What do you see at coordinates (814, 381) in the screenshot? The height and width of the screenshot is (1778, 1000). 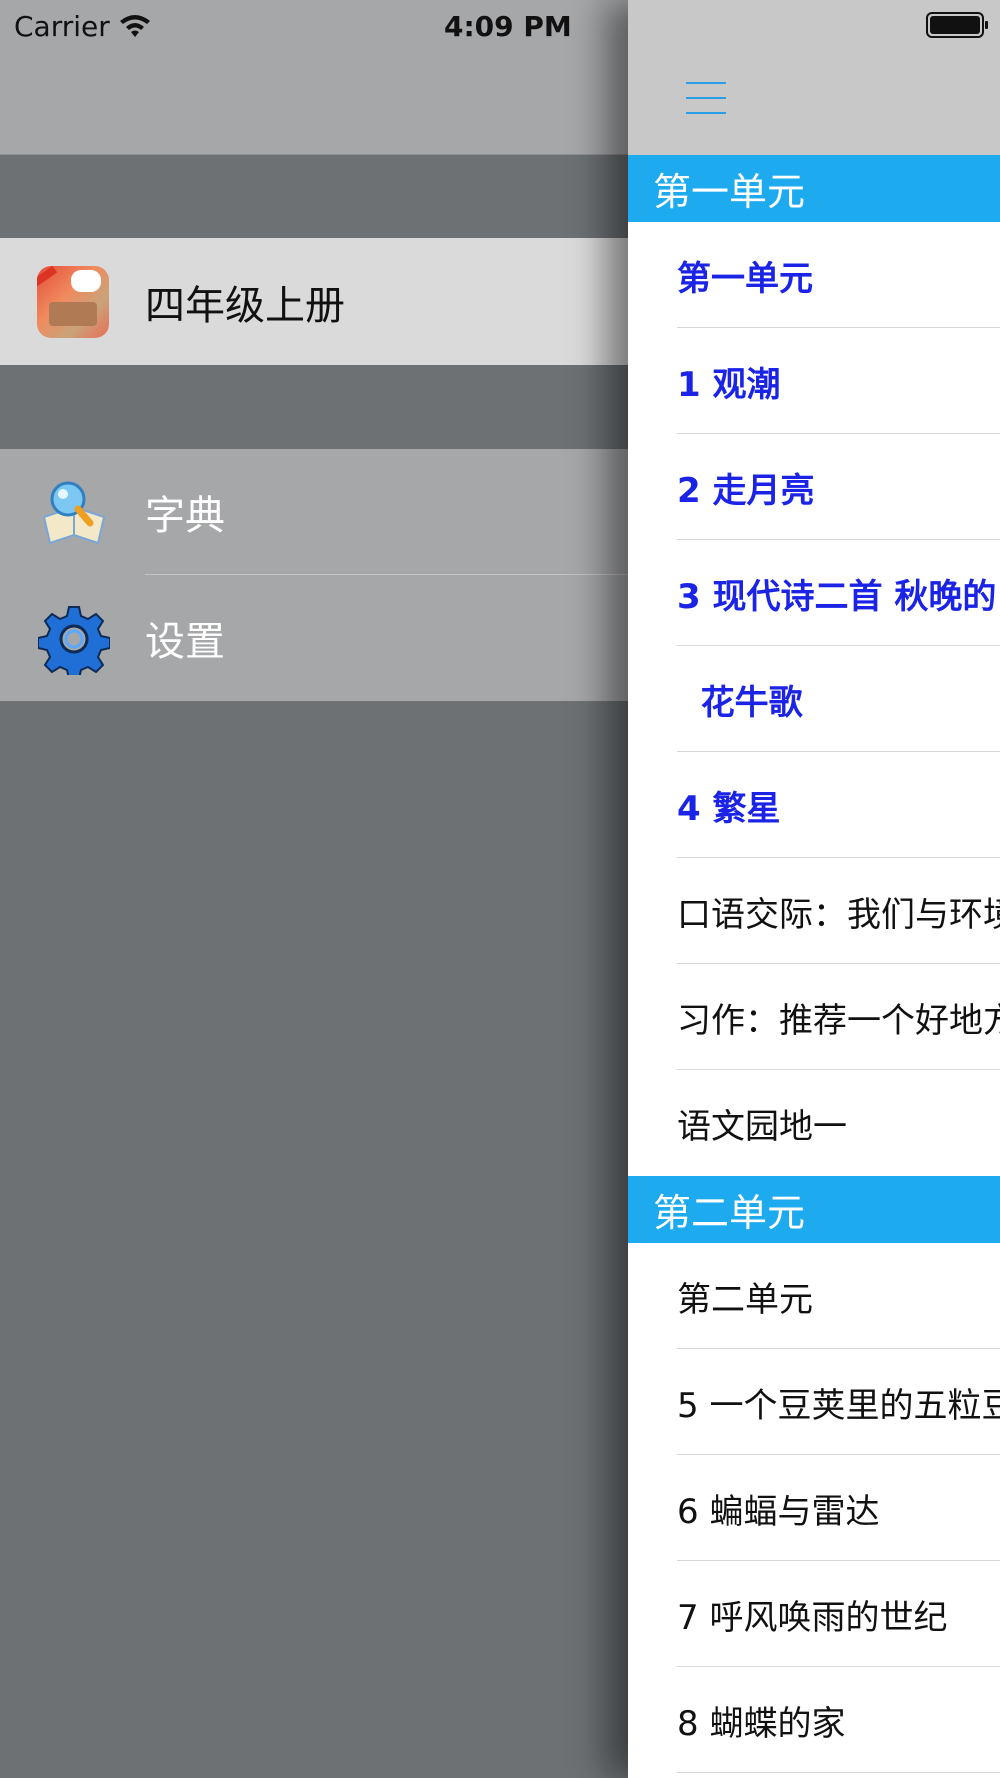 I see `list-item: 1 观潮` at bounding box center [814, 381].